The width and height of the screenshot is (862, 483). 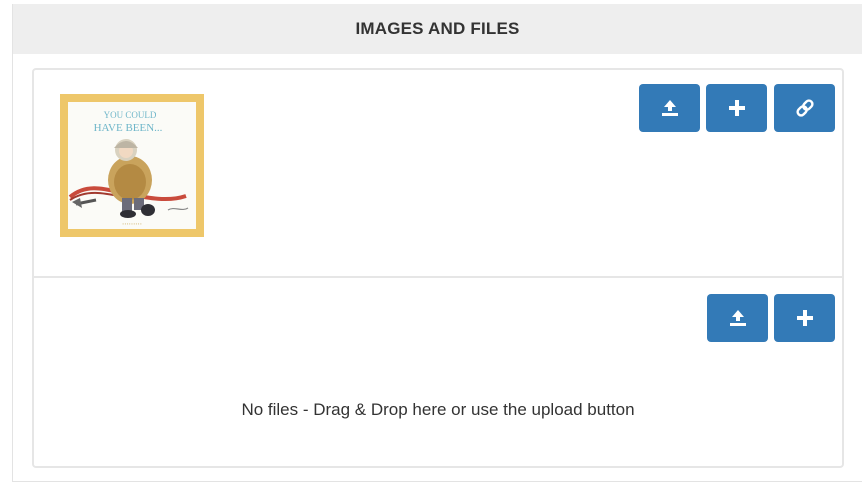 I want to click on cover-title-line1: YOU COULD, so click(x=130, y=115).